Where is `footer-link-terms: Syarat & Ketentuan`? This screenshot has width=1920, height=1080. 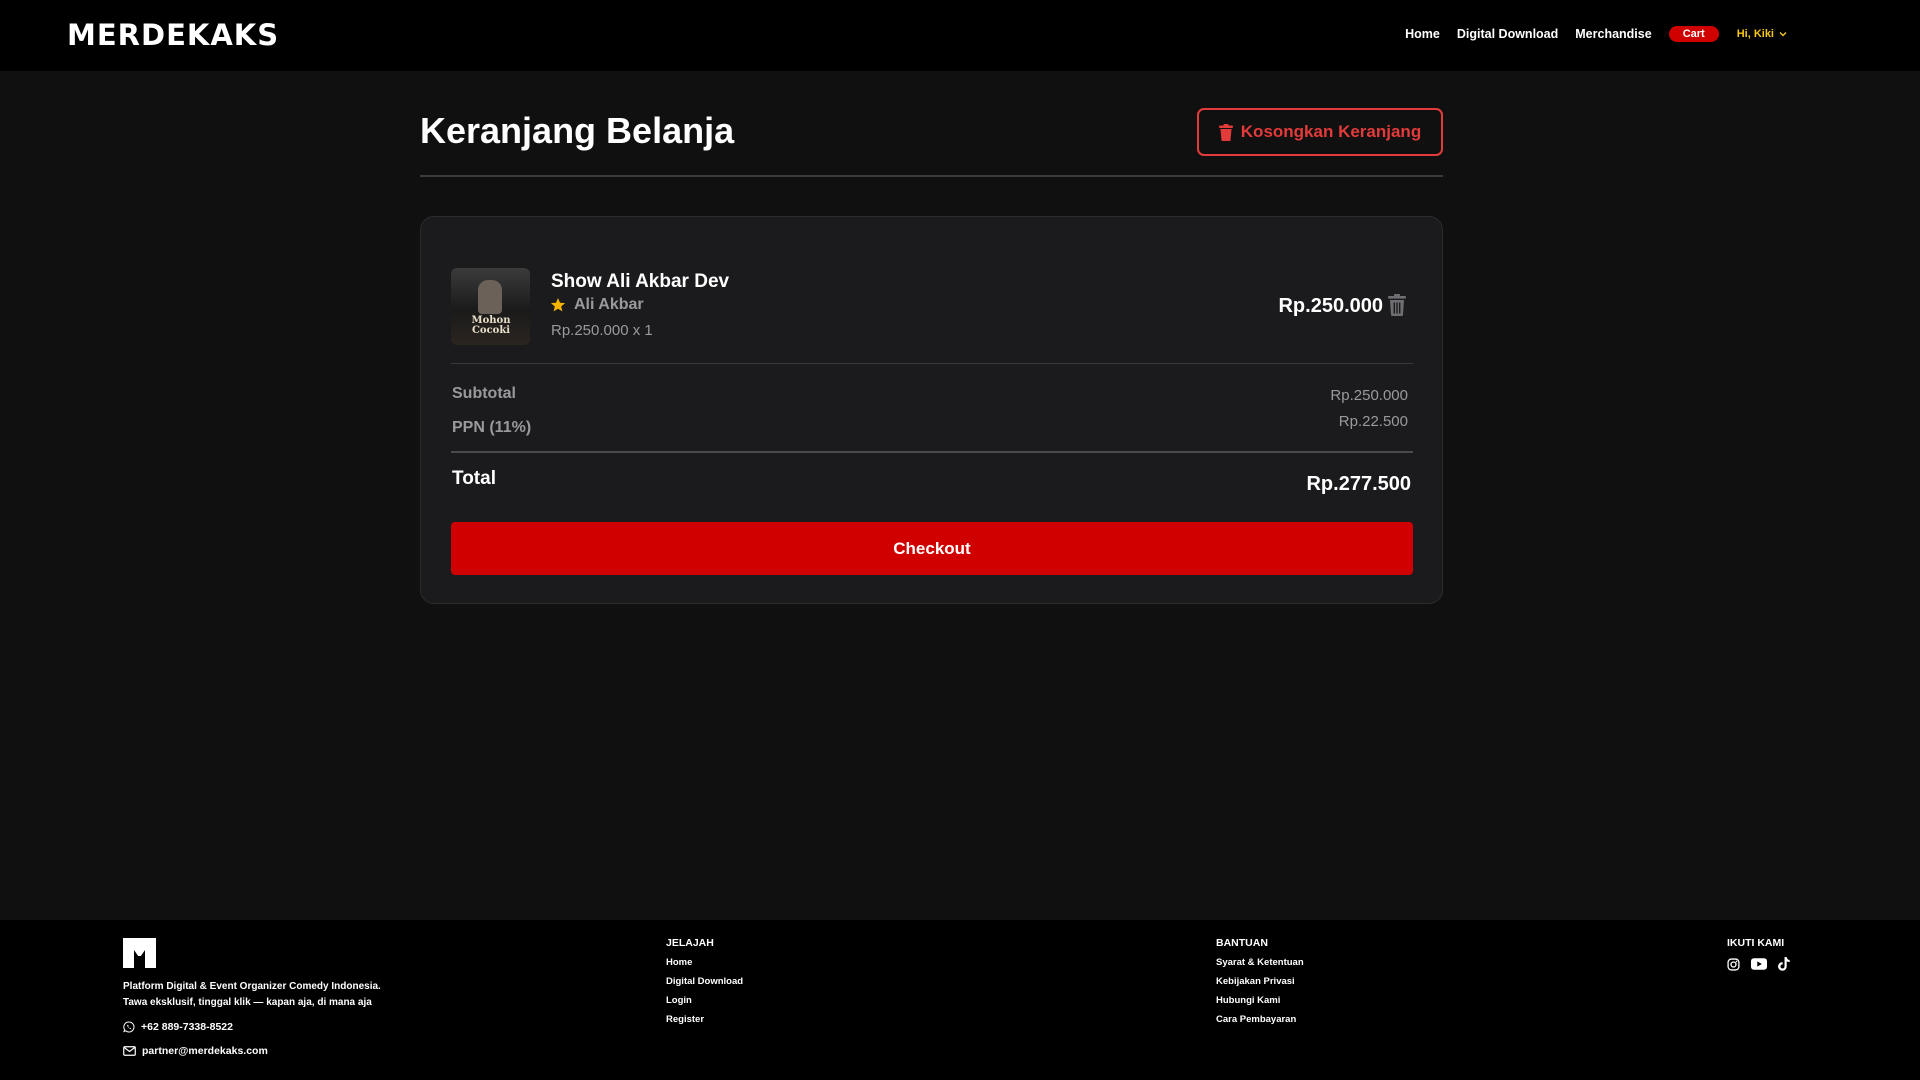 footer-link-terms: Syarat & Ketentuan is located at coordinates (1260, 963).